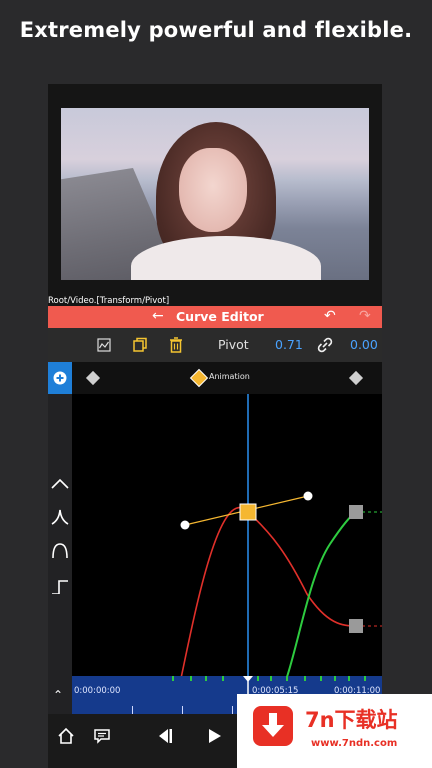 The width and height of the screenshot is (432, 768). Describe the element at coordinates (60, 587) in the screenshot. I see `step-icon` at that location.